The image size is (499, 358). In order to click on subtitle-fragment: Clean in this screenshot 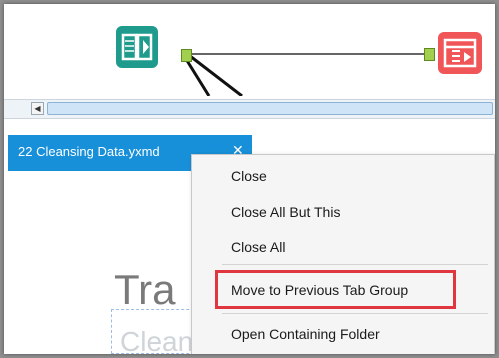, I will do `click(157, 340)`.